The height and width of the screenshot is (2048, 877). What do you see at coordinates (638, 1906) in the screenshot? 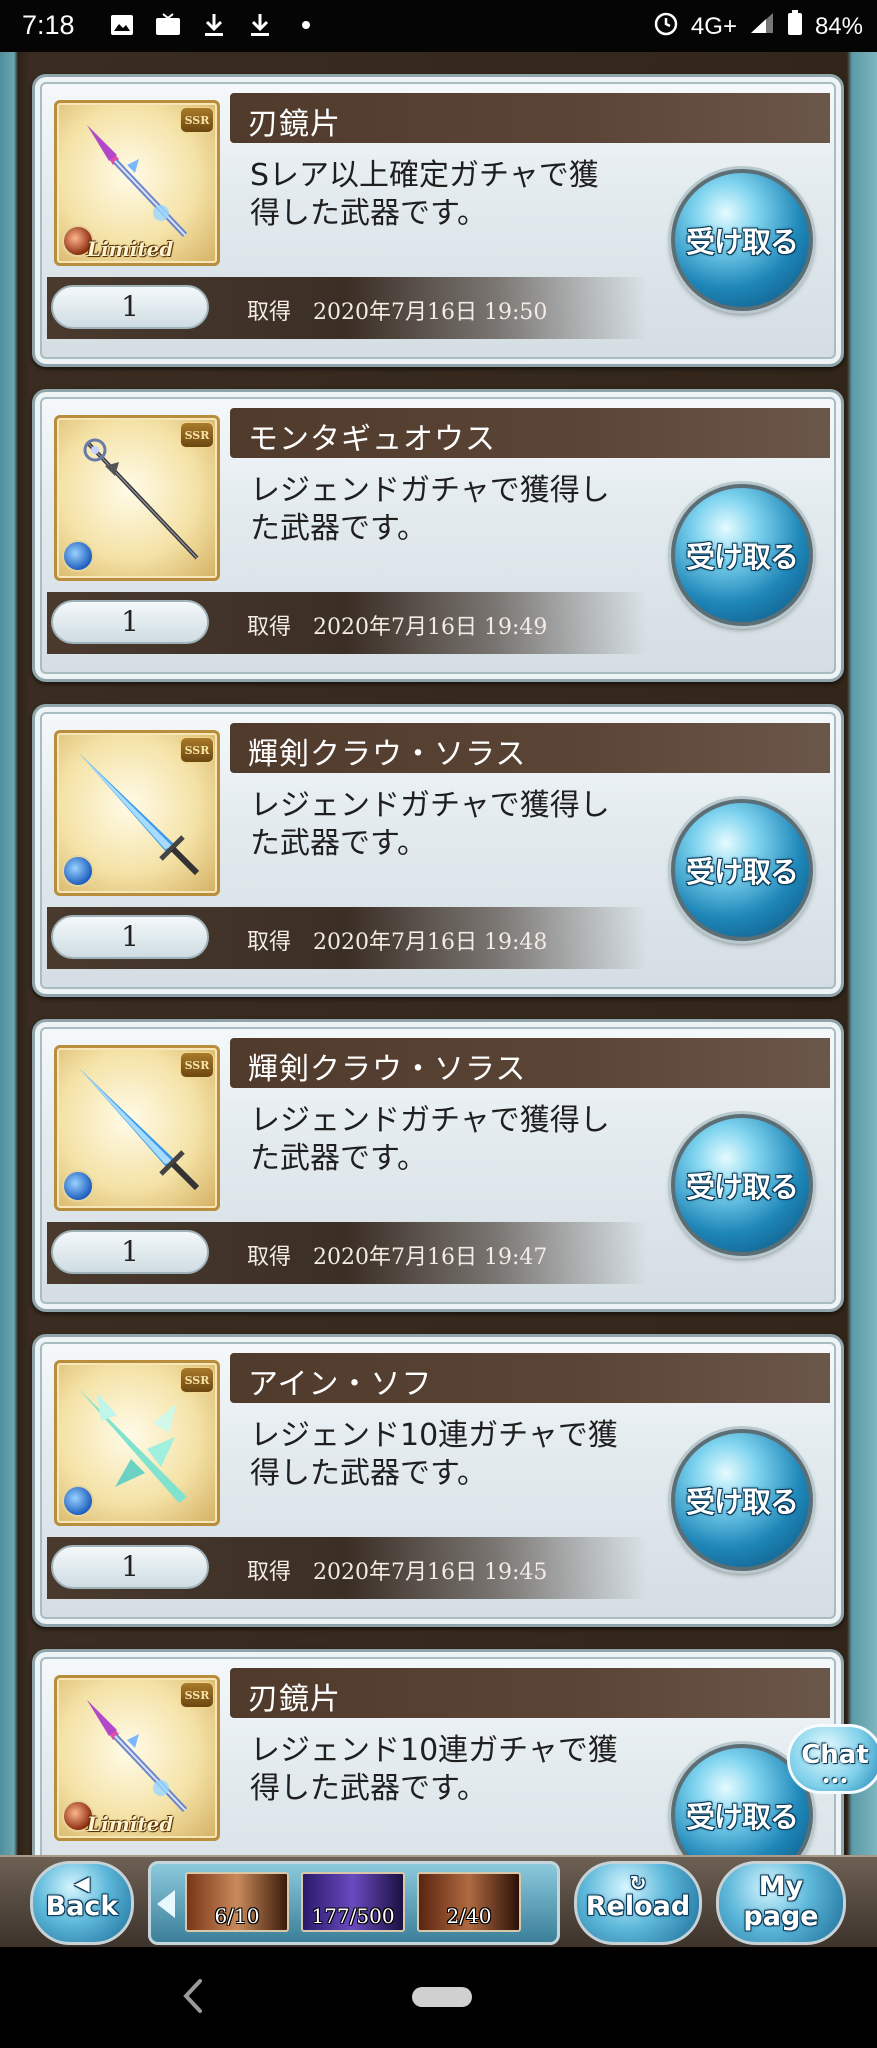
I see `reload-label: Reload` at bounding box center [638, 1906].